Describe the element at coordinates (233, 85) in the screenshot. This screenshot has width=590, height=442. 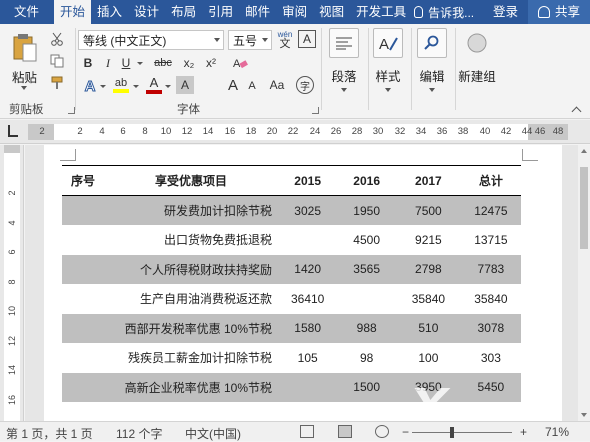
I see `grow-font-button: A` at that location.